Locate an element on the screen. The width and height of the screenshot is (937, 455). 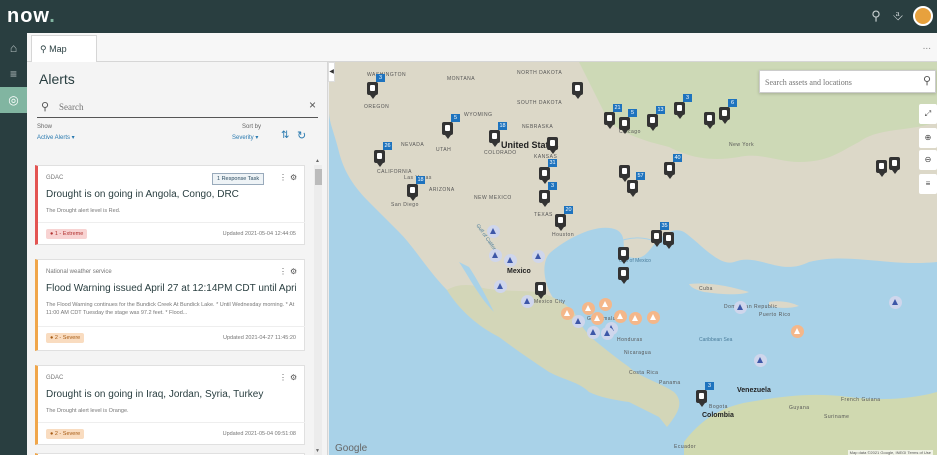
cluster-count: 40 is located at coordinates (677, 158).